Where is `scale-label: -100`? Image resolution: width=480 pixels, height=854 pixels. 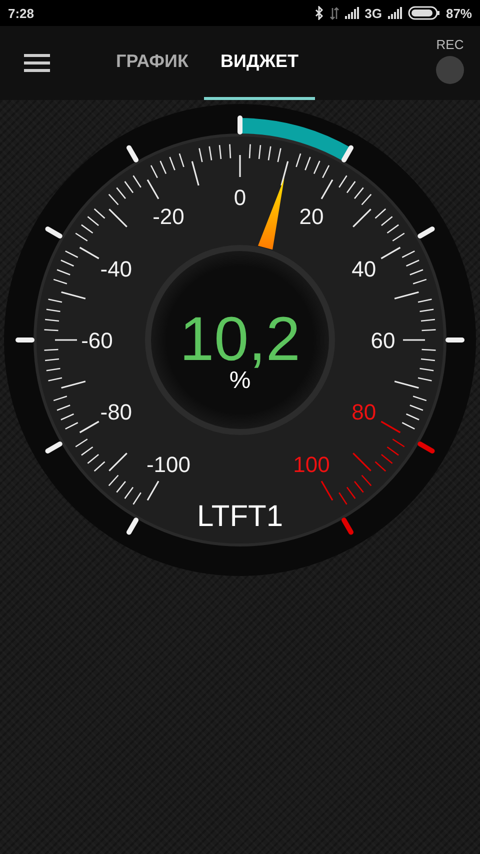 scale-label: -100 is located at coordinates (168, 464).